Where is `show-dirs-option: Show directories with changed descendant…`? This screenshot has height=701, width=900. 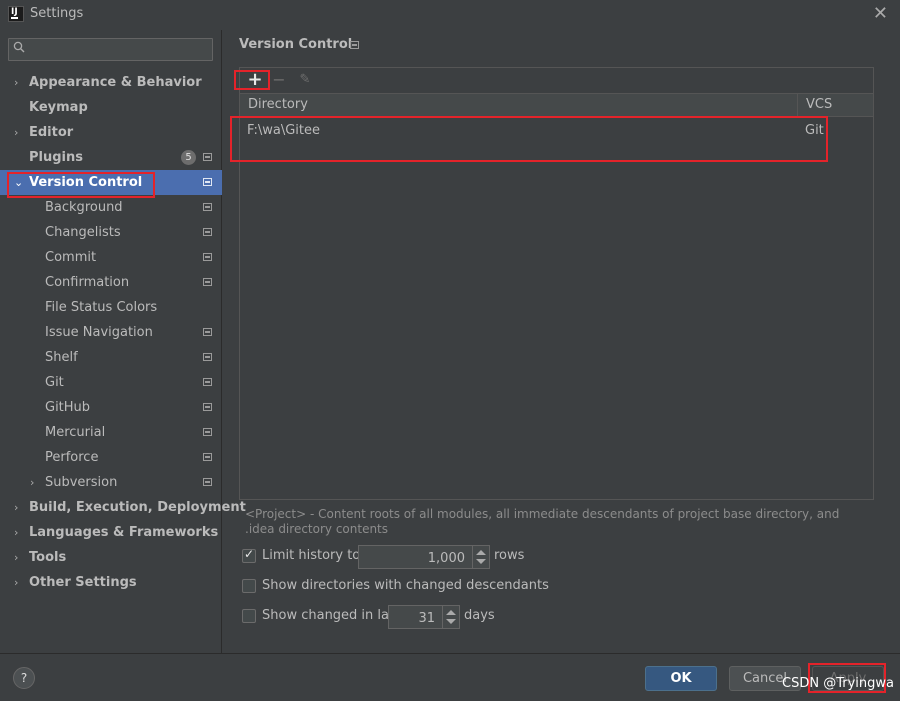 show-dirs-option: Show directories with changed descendant… is located at coordinates (402, 587).